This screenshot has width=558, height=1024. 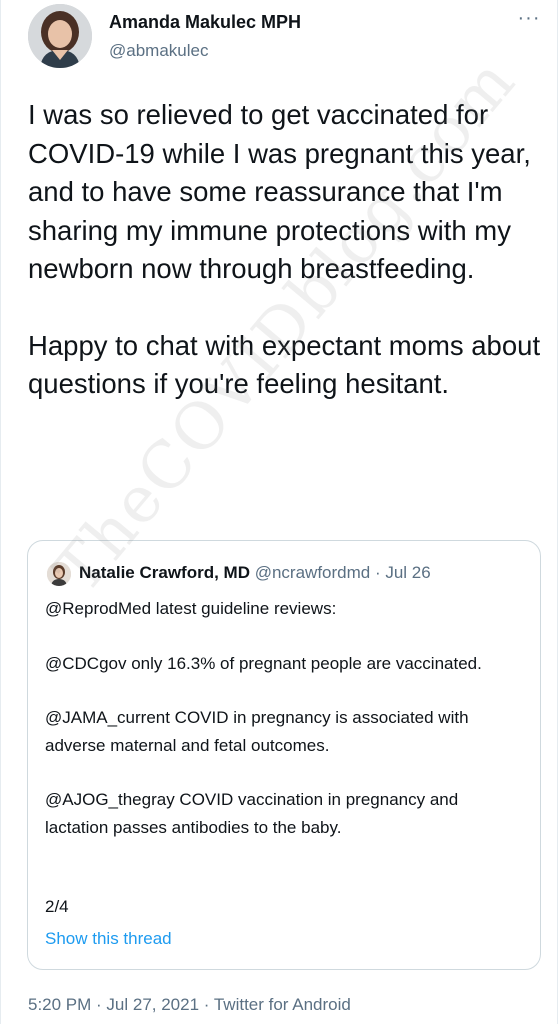 I want to click on thread-page-indicator: 2/4, so click(x=57, y=906).